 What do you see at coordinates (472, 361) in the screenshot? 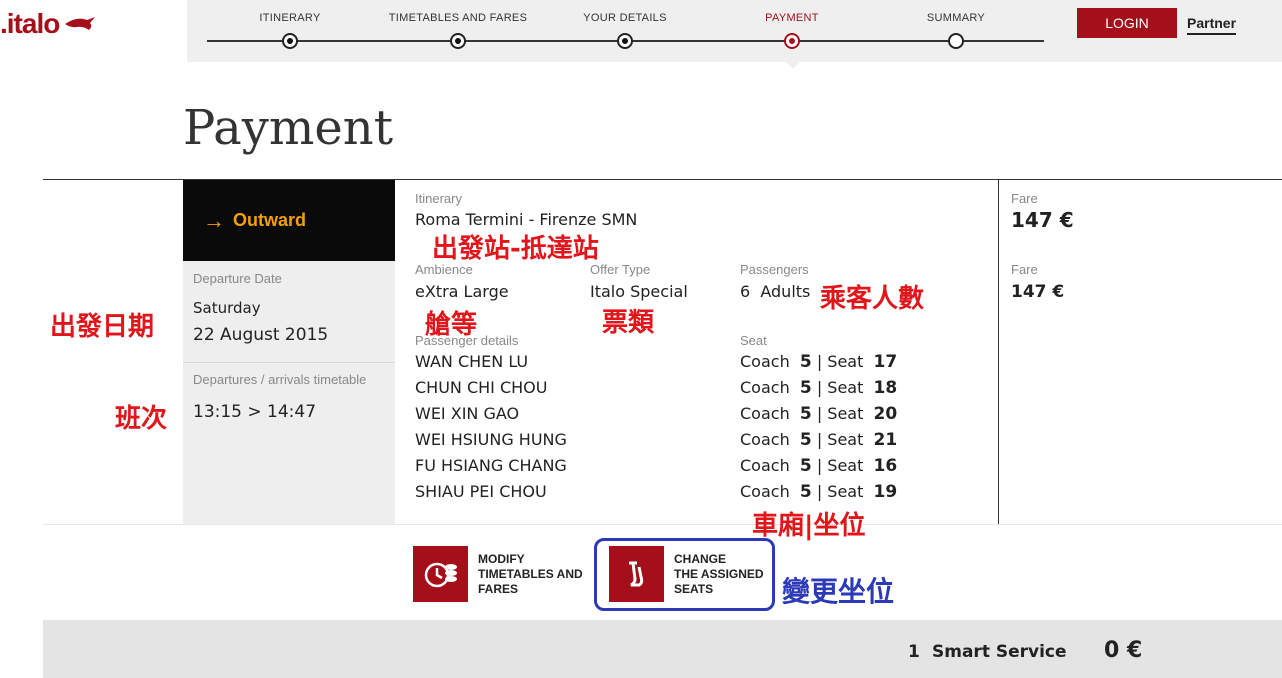
I see `passenger-name: WAN CHEN LU` at bounding box center [472, 361].